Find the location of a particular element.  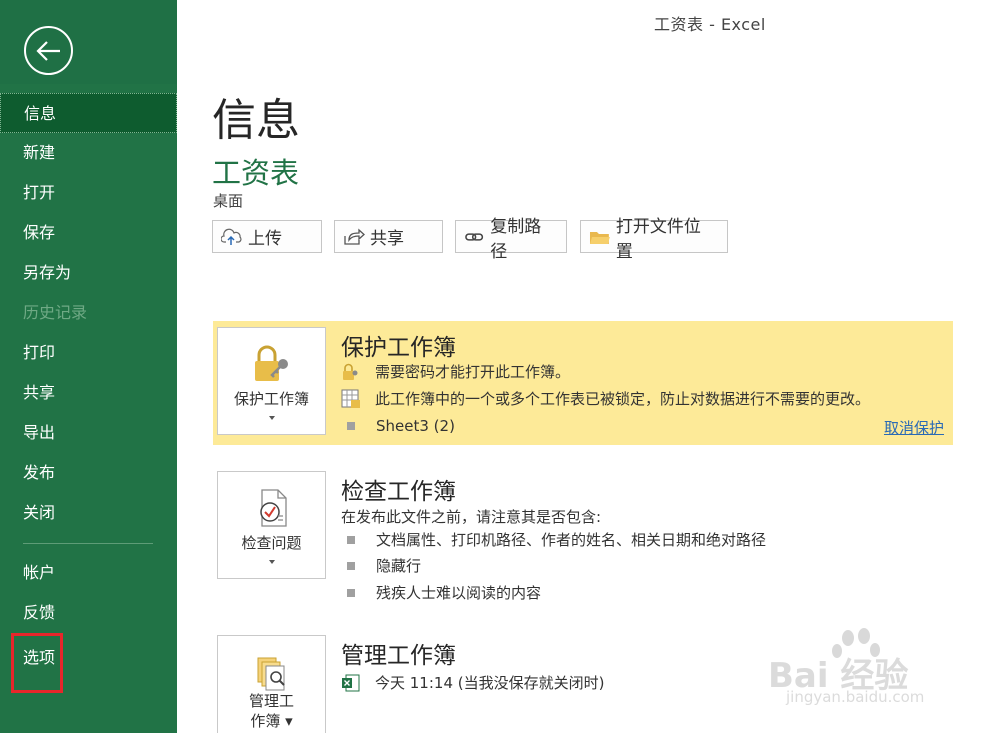

cloud-upload-icon is located at coordinates (231, 236).